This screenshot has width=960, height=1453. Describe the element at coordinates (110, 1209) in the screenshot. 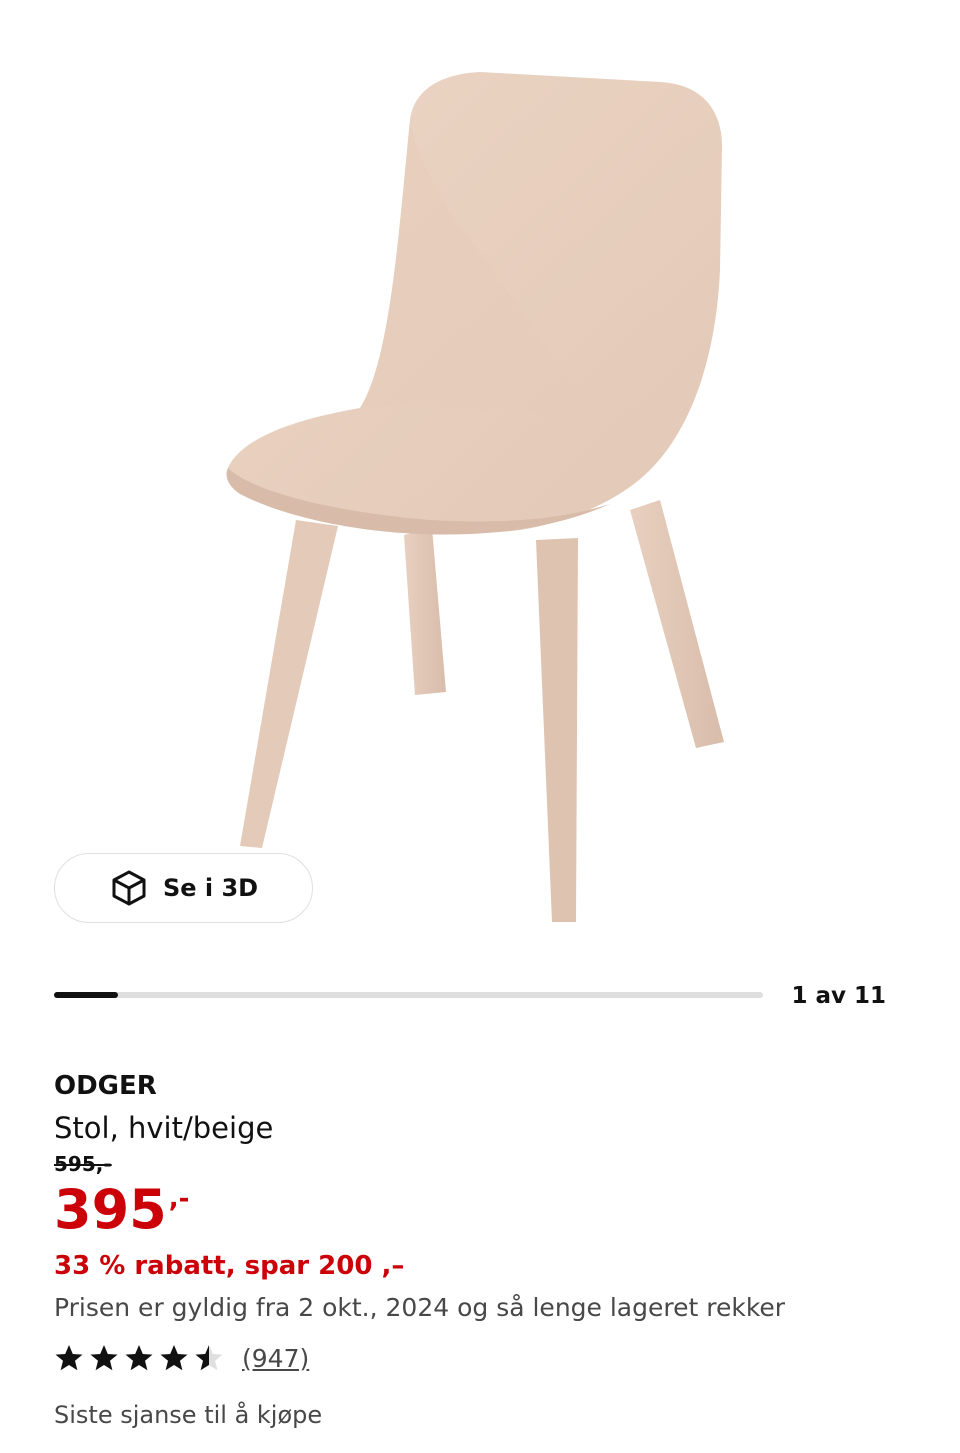

I see `price-integer: 395` at that location.